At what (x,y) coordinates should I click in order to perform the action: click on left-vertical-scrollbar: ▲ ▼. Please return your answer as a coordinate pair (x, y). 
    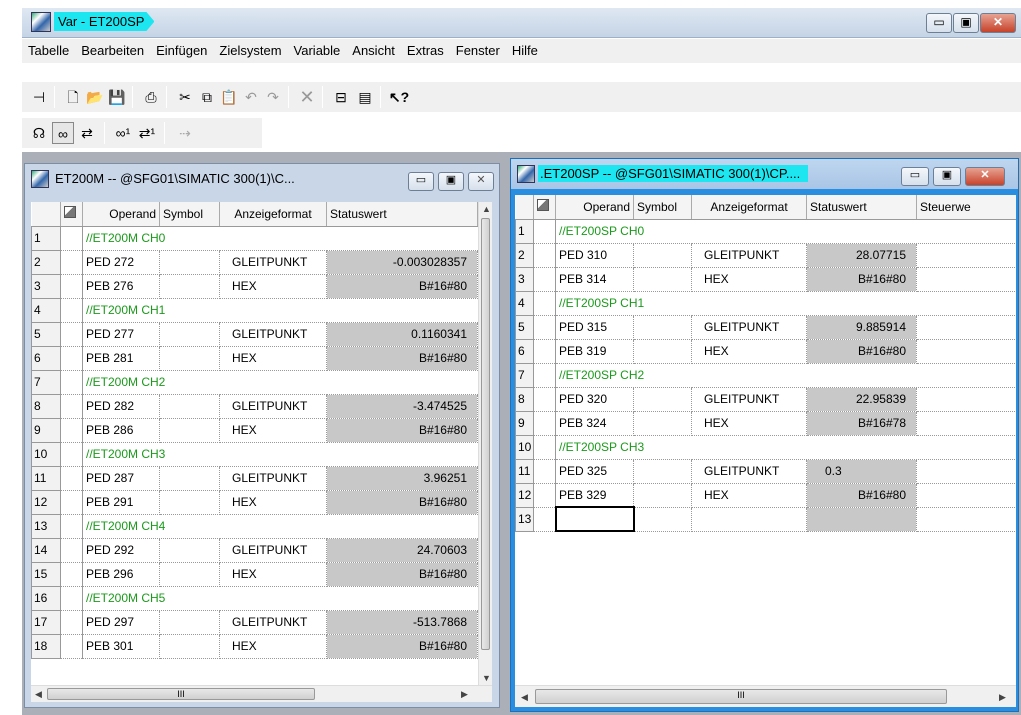
    Looking at the image, I should click on (485, 443).